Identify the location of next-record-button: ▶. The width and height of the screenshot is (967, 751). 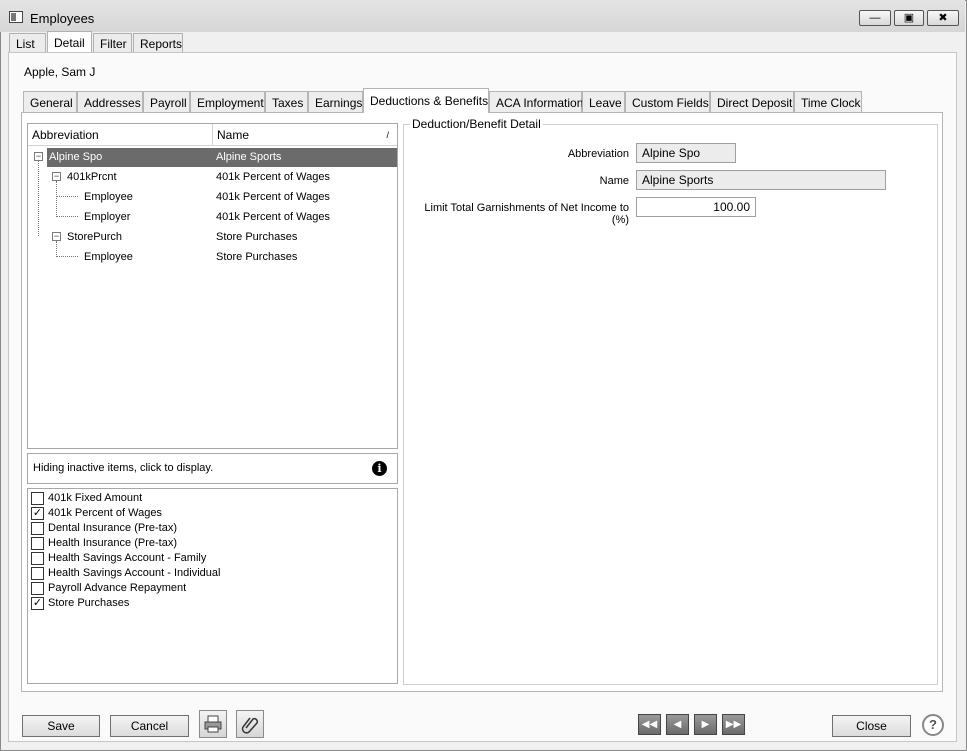
(705, 724).